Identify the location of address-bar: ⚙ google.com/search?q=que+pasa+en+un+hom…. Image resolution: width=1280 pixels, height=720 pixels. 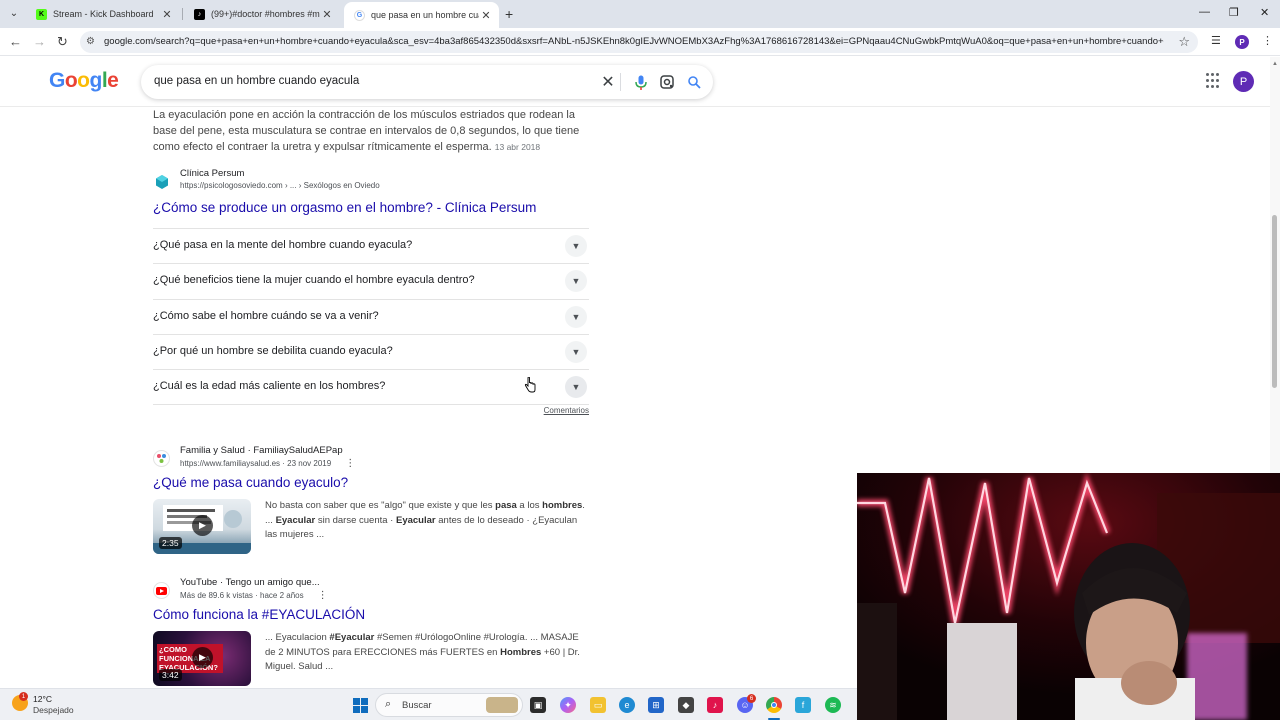
(639, 42).